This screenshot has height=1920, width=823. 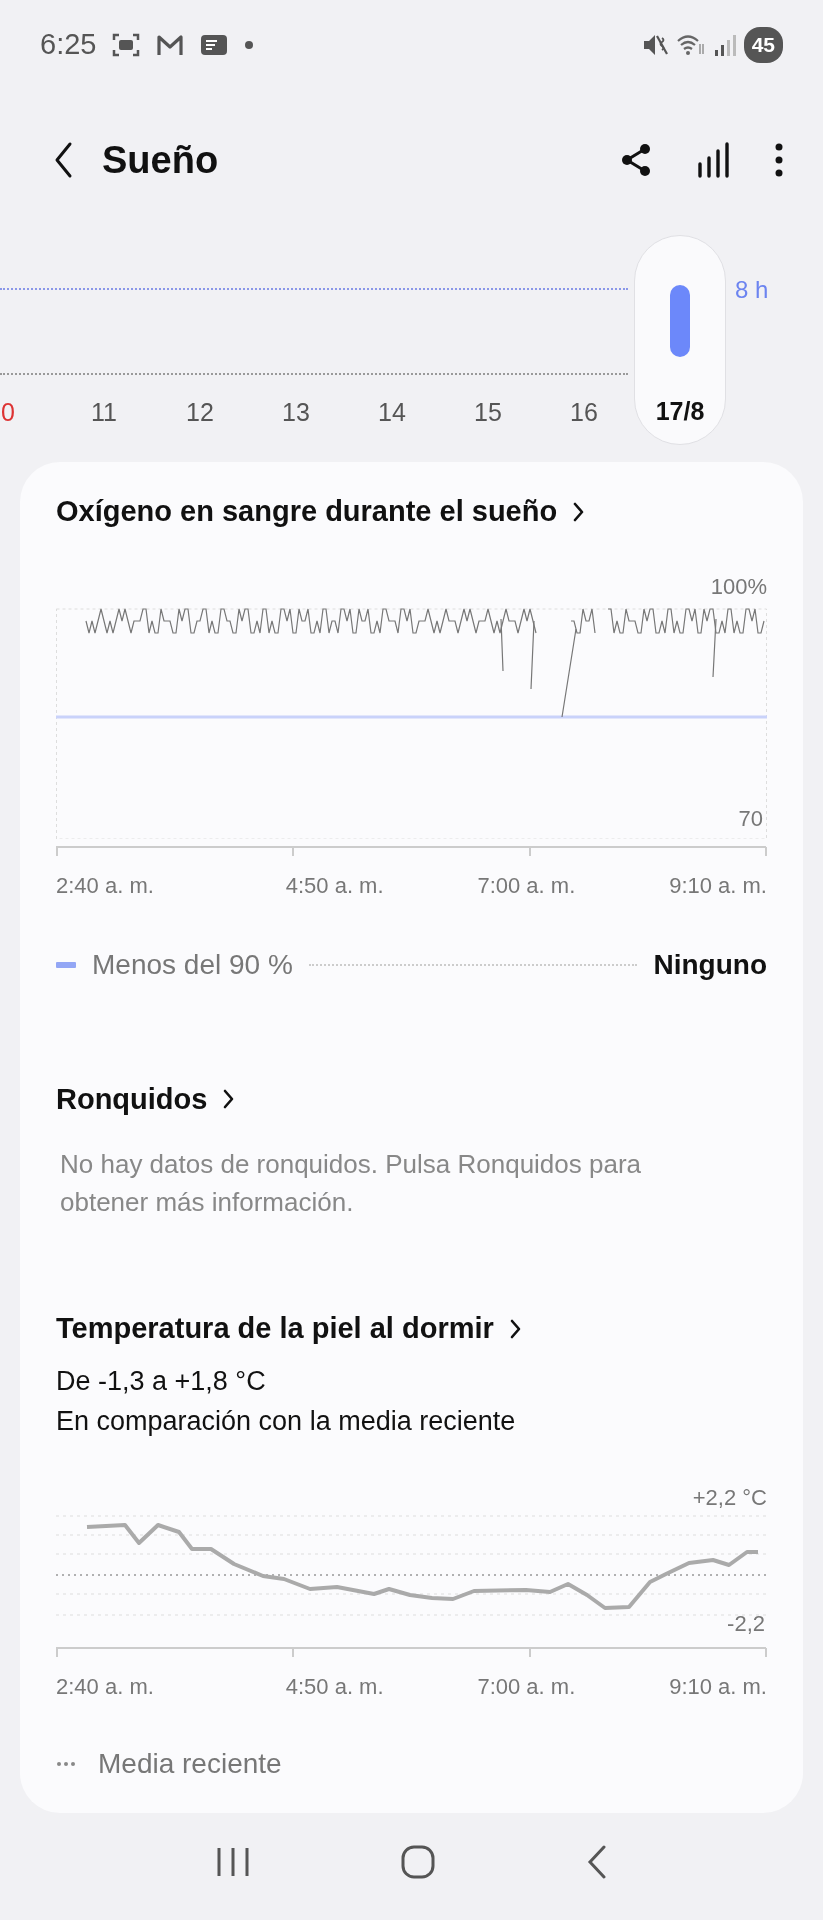 What do you see at coordinates (584, 340) in the screenshot?
I see `day-column: 16` at bounding box center [584, 340].